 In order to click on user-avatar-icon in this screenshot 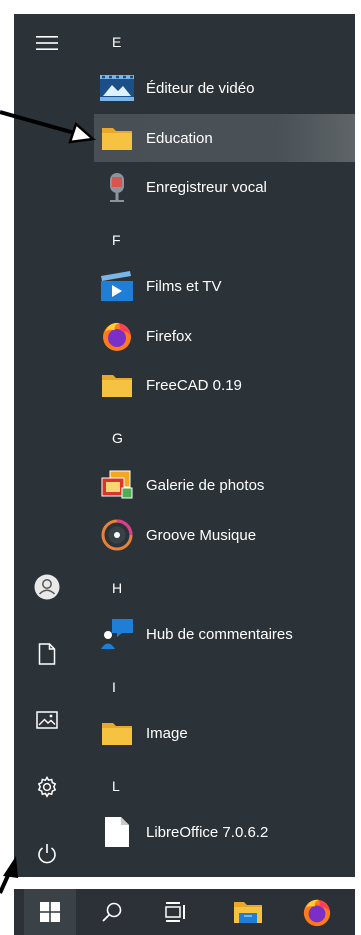, I will do `click(47, 587)`.